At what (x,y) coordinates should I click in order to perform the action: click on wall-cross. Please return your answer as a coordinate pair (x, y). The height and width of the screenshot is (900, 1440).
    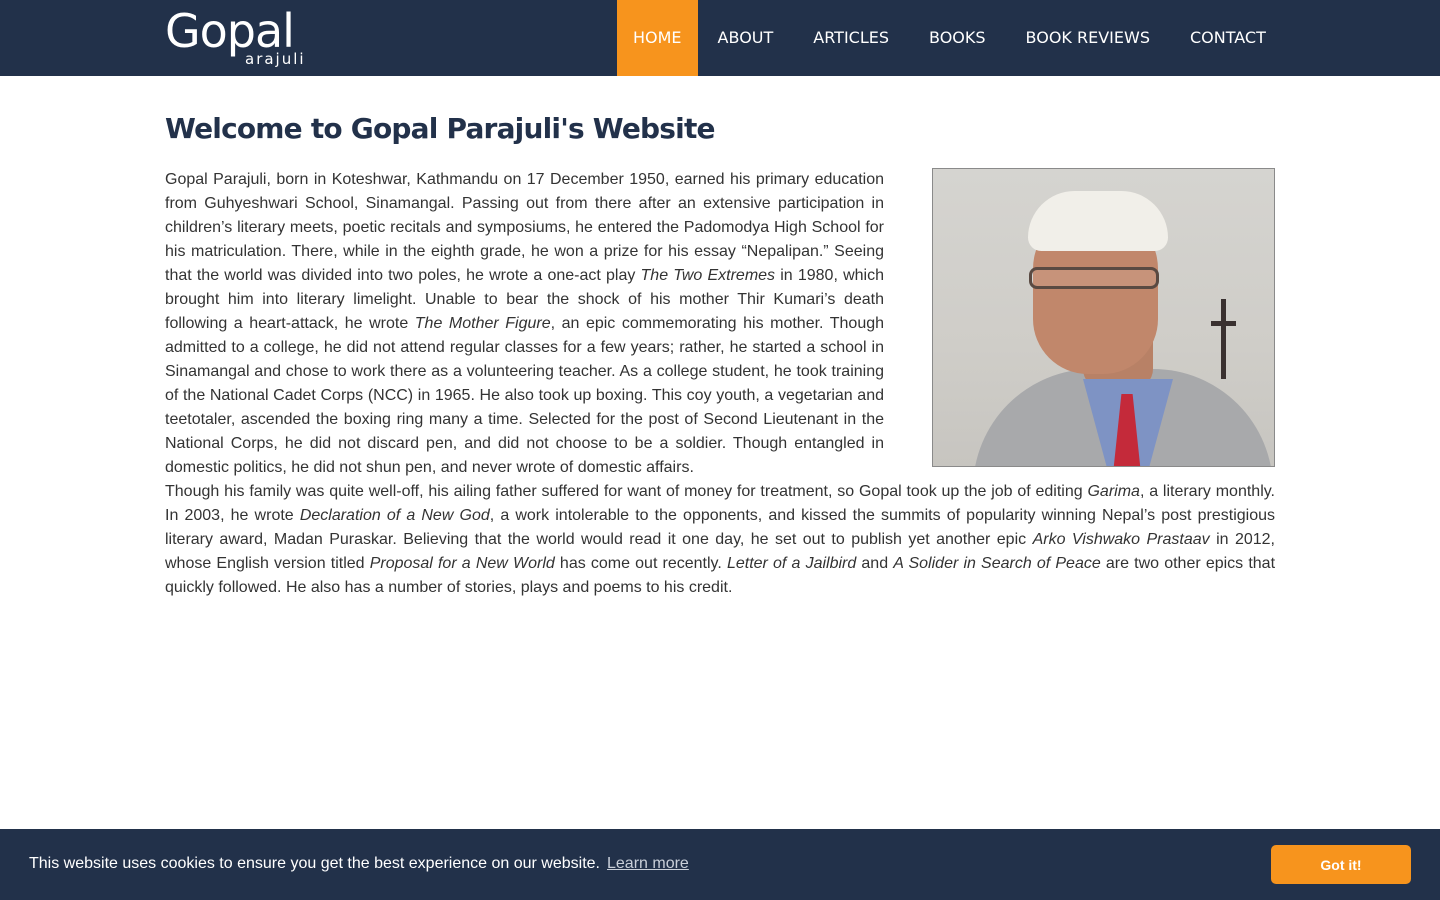
    Looking at the image, I should click on (1223, 339).